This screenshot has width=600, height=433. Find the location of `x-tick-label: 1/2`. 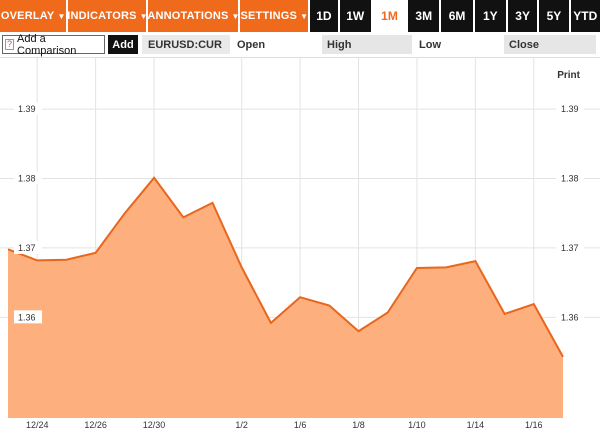

x-tick-label: 1/2 is located at coordinates (241, 425).